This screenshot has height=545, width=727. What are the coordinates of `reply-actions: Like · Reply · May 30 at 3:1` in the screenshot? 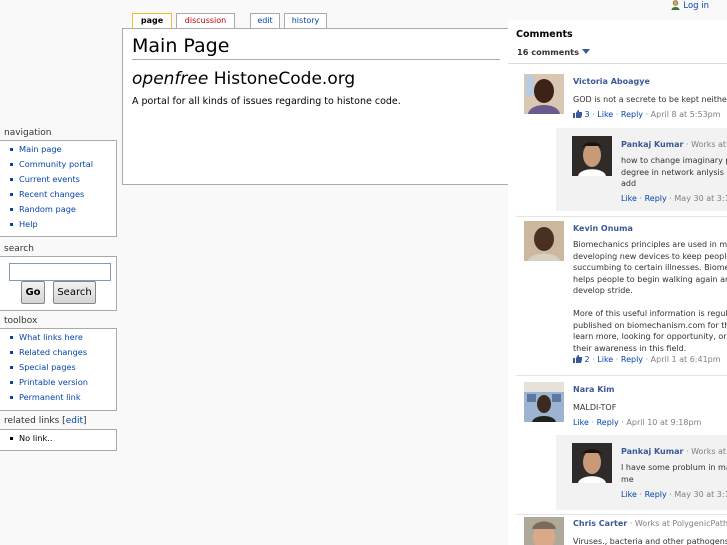 It's located at (674, 494).